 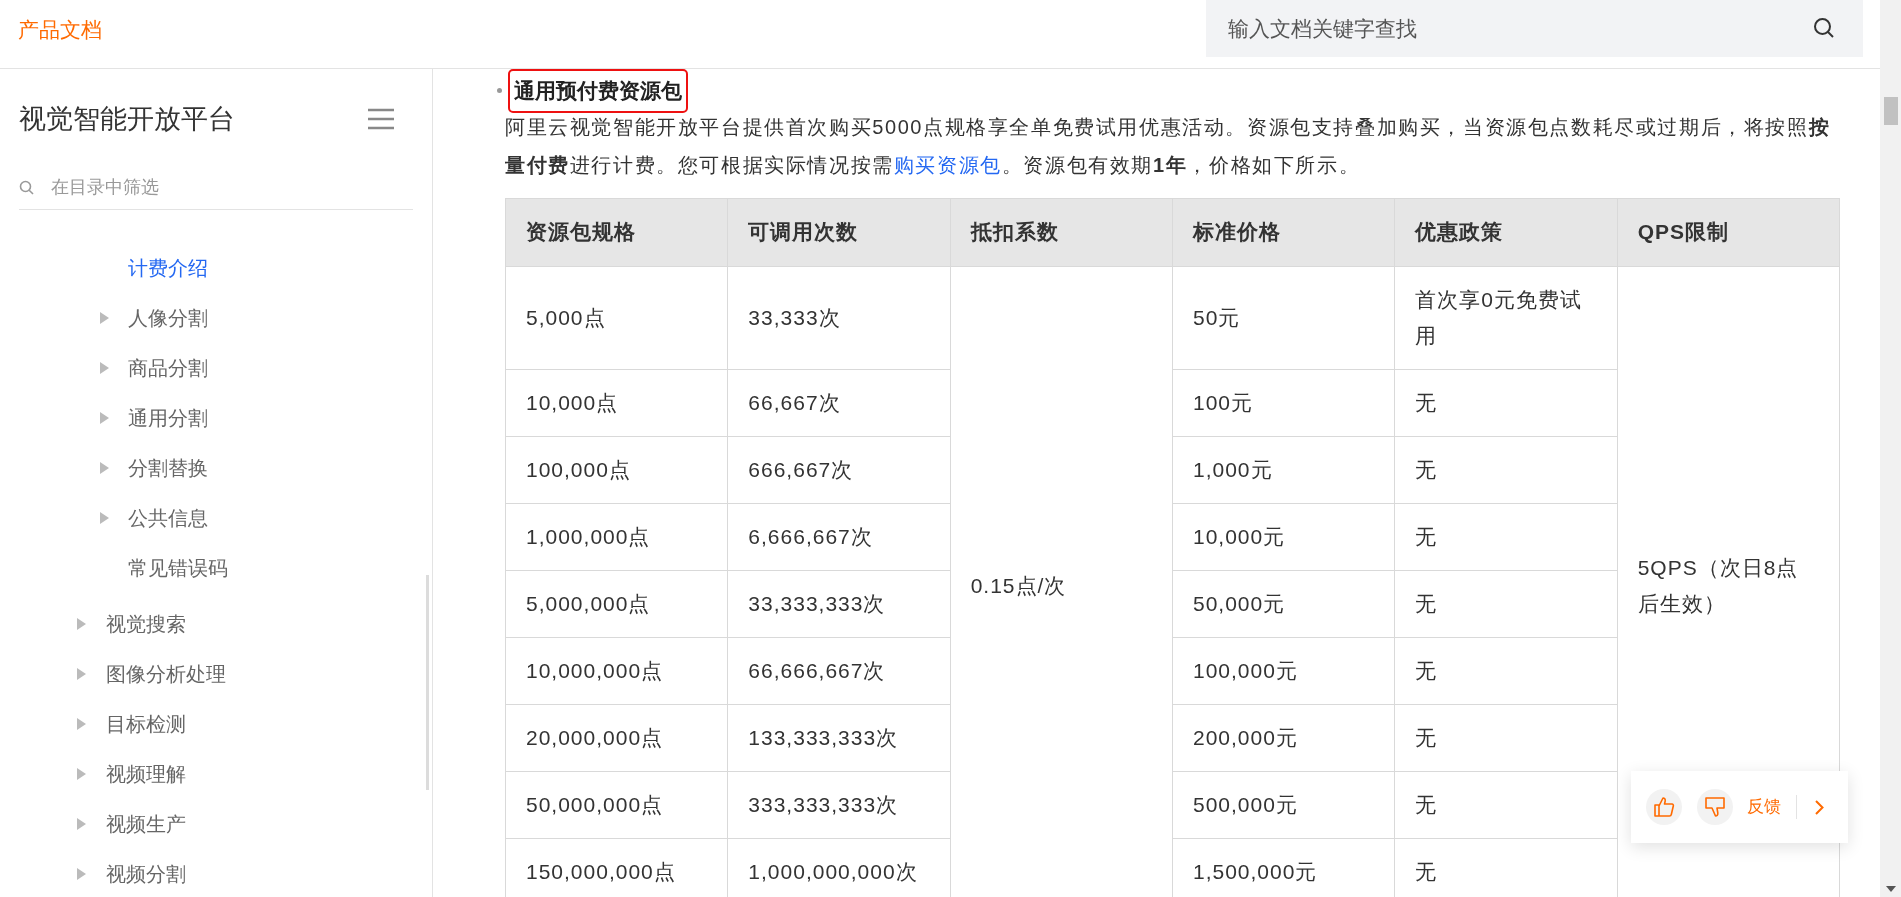 I want to click on table-cell: 10,000,000点, so click(x=616, y=670).